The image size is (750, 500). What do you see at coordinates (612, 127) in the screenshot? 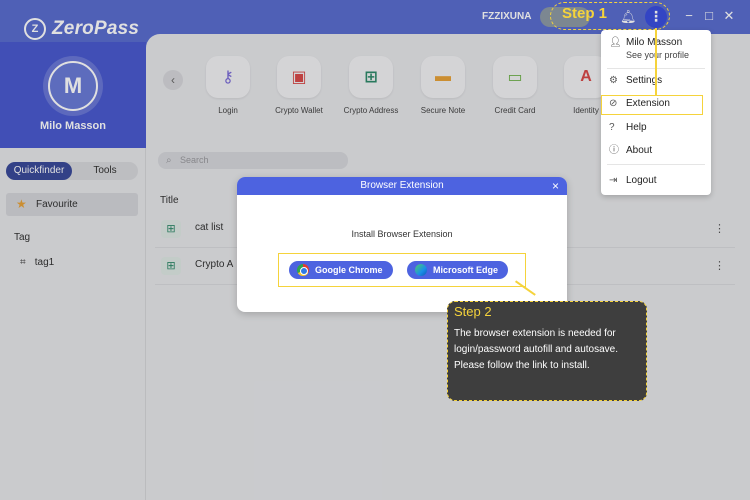
I see `help-icon: ?` at bounding box center [612, 127].